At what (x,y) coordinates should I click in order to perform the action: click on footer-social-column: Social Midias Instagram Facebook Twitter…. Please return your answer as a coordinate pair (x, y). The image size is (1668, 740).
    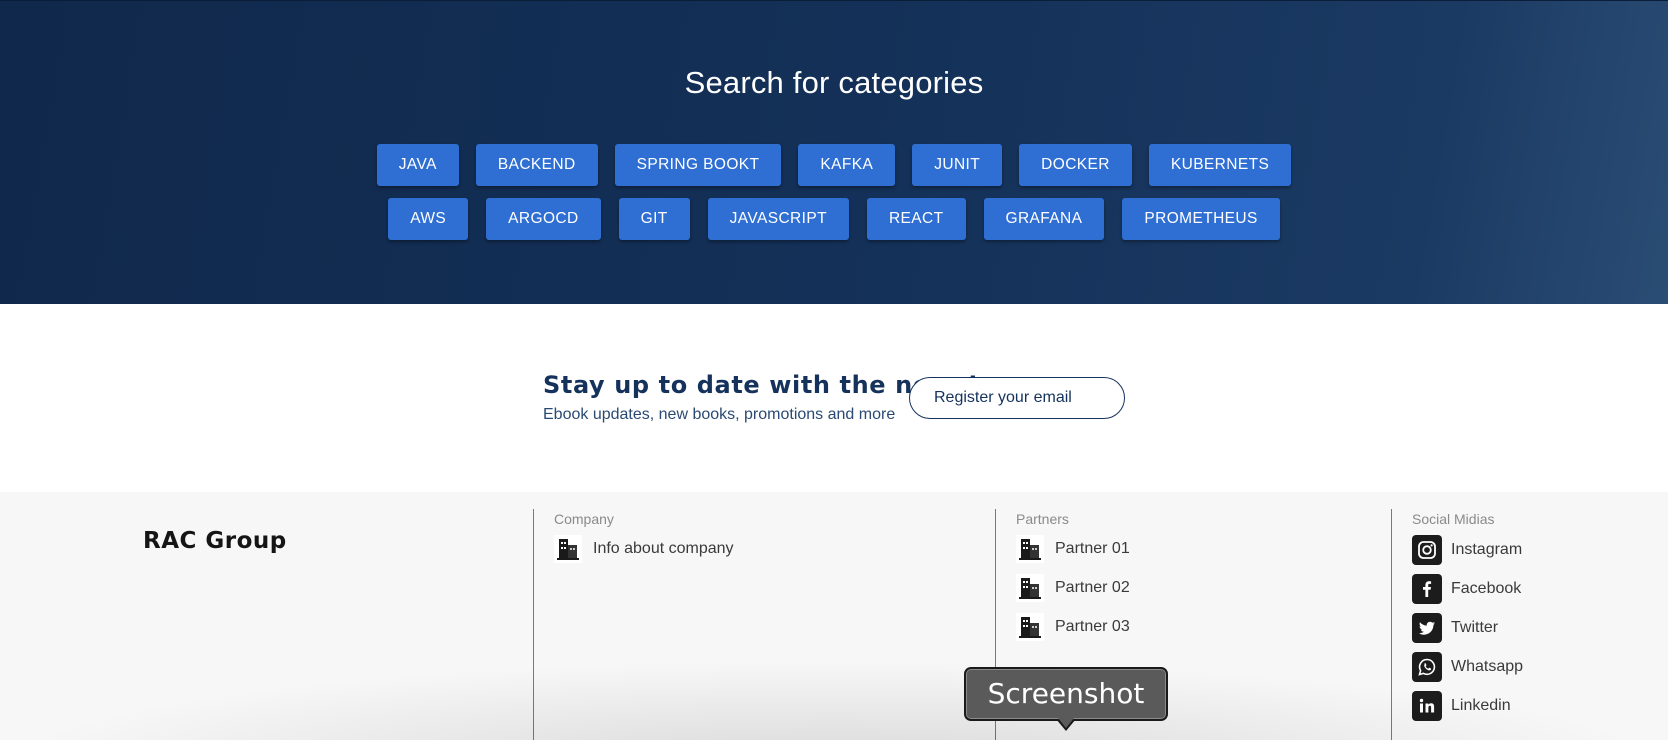
    Looking at the image, I should click on (1467, 620).